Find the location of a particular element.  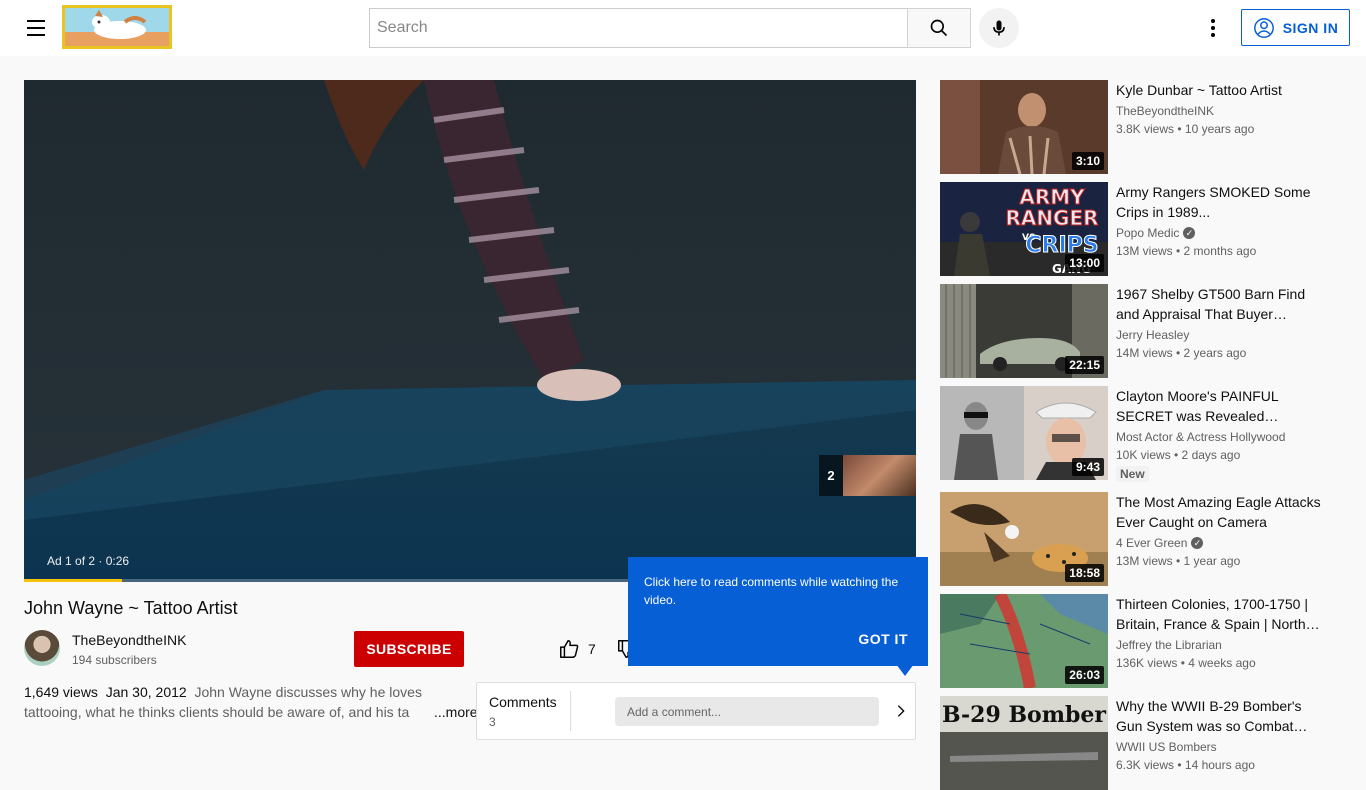

recommendation-channel: Popo Medic ✓ is located at coordinates (1156, 233).